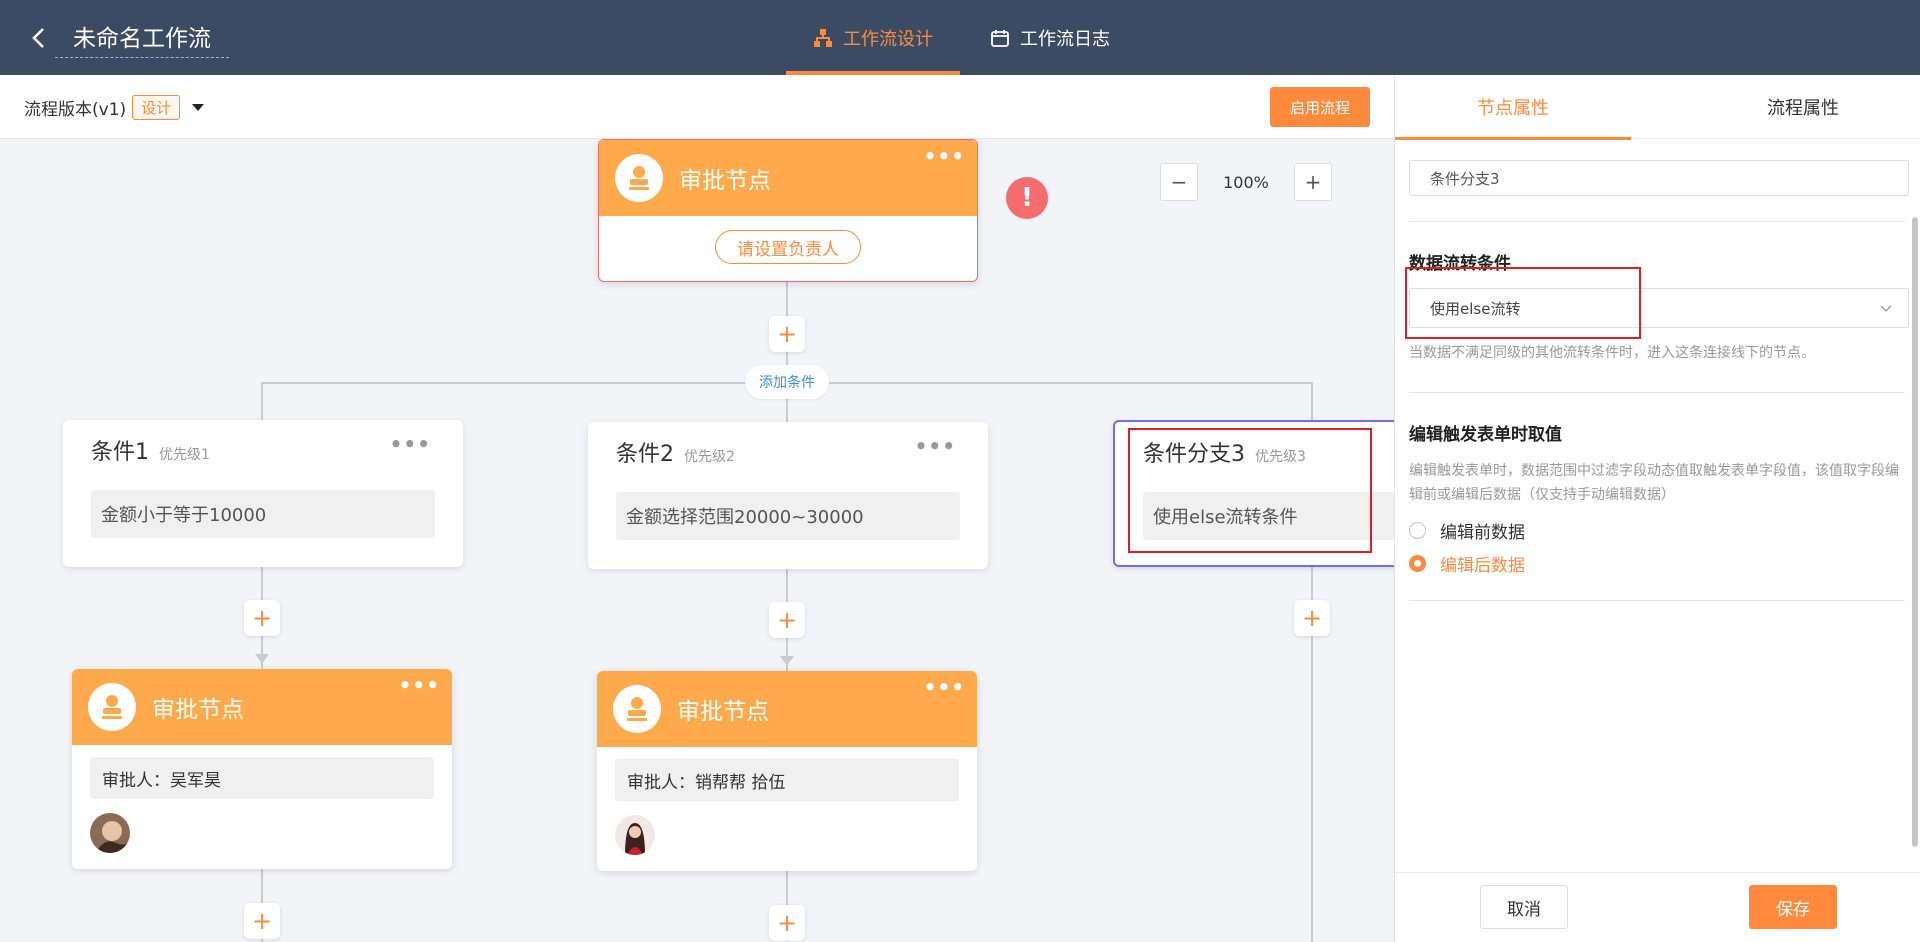 The width and height of the screenshot is (1920, 942). I want to click on condition-expression: 金额小于等于10000, so click(263, 514).